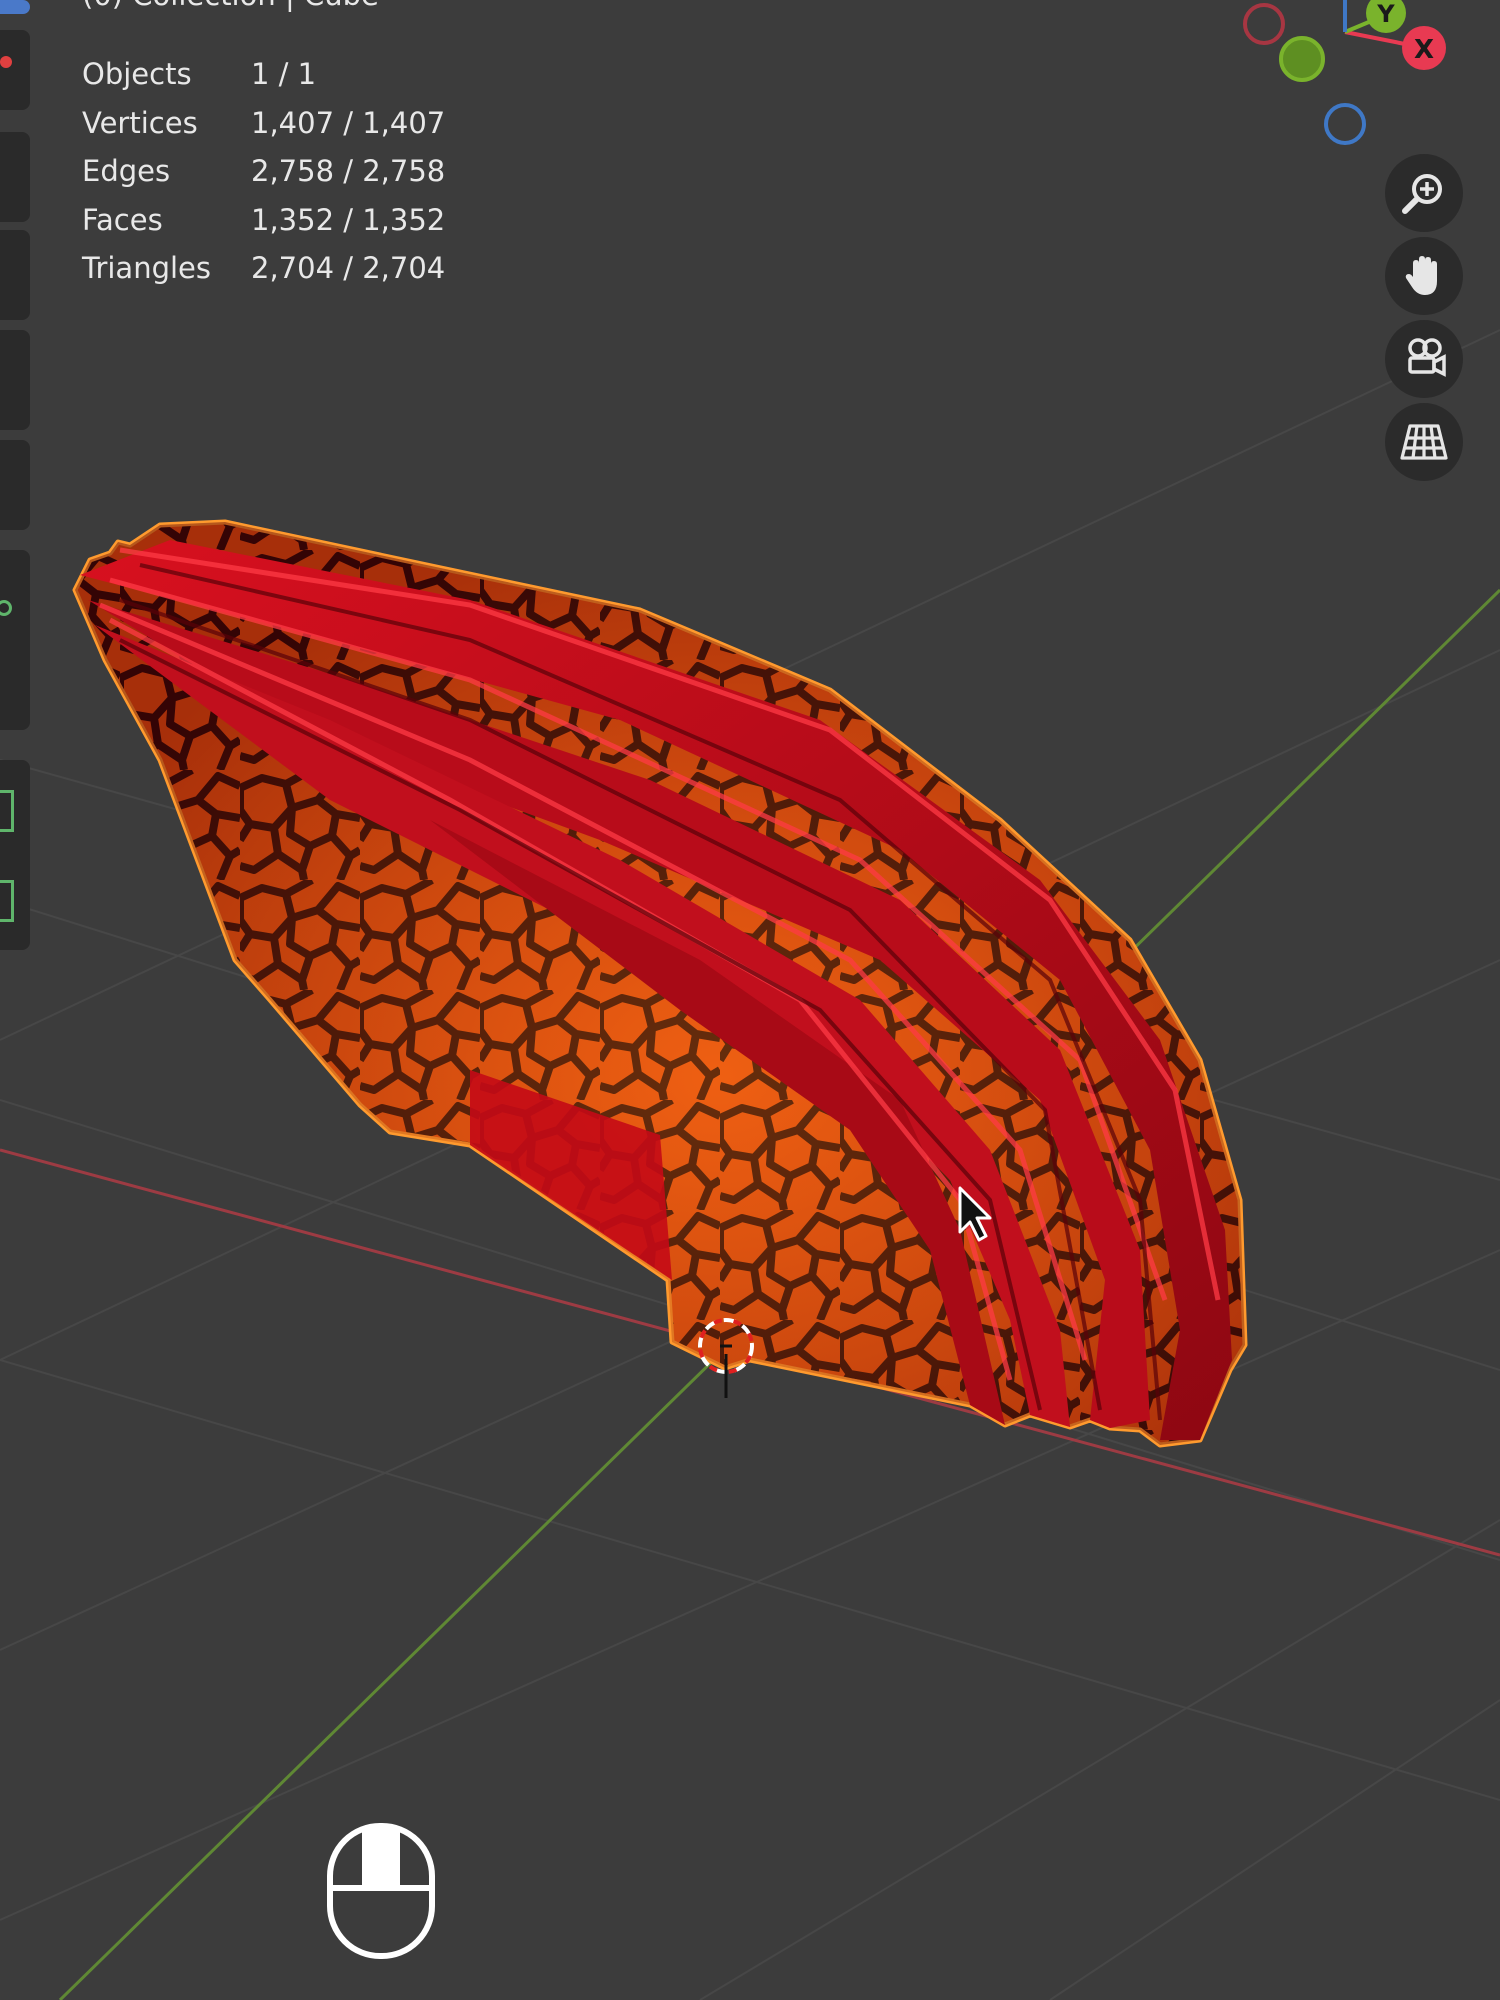  I want to click on add-cube-icon, so click(7, 811).